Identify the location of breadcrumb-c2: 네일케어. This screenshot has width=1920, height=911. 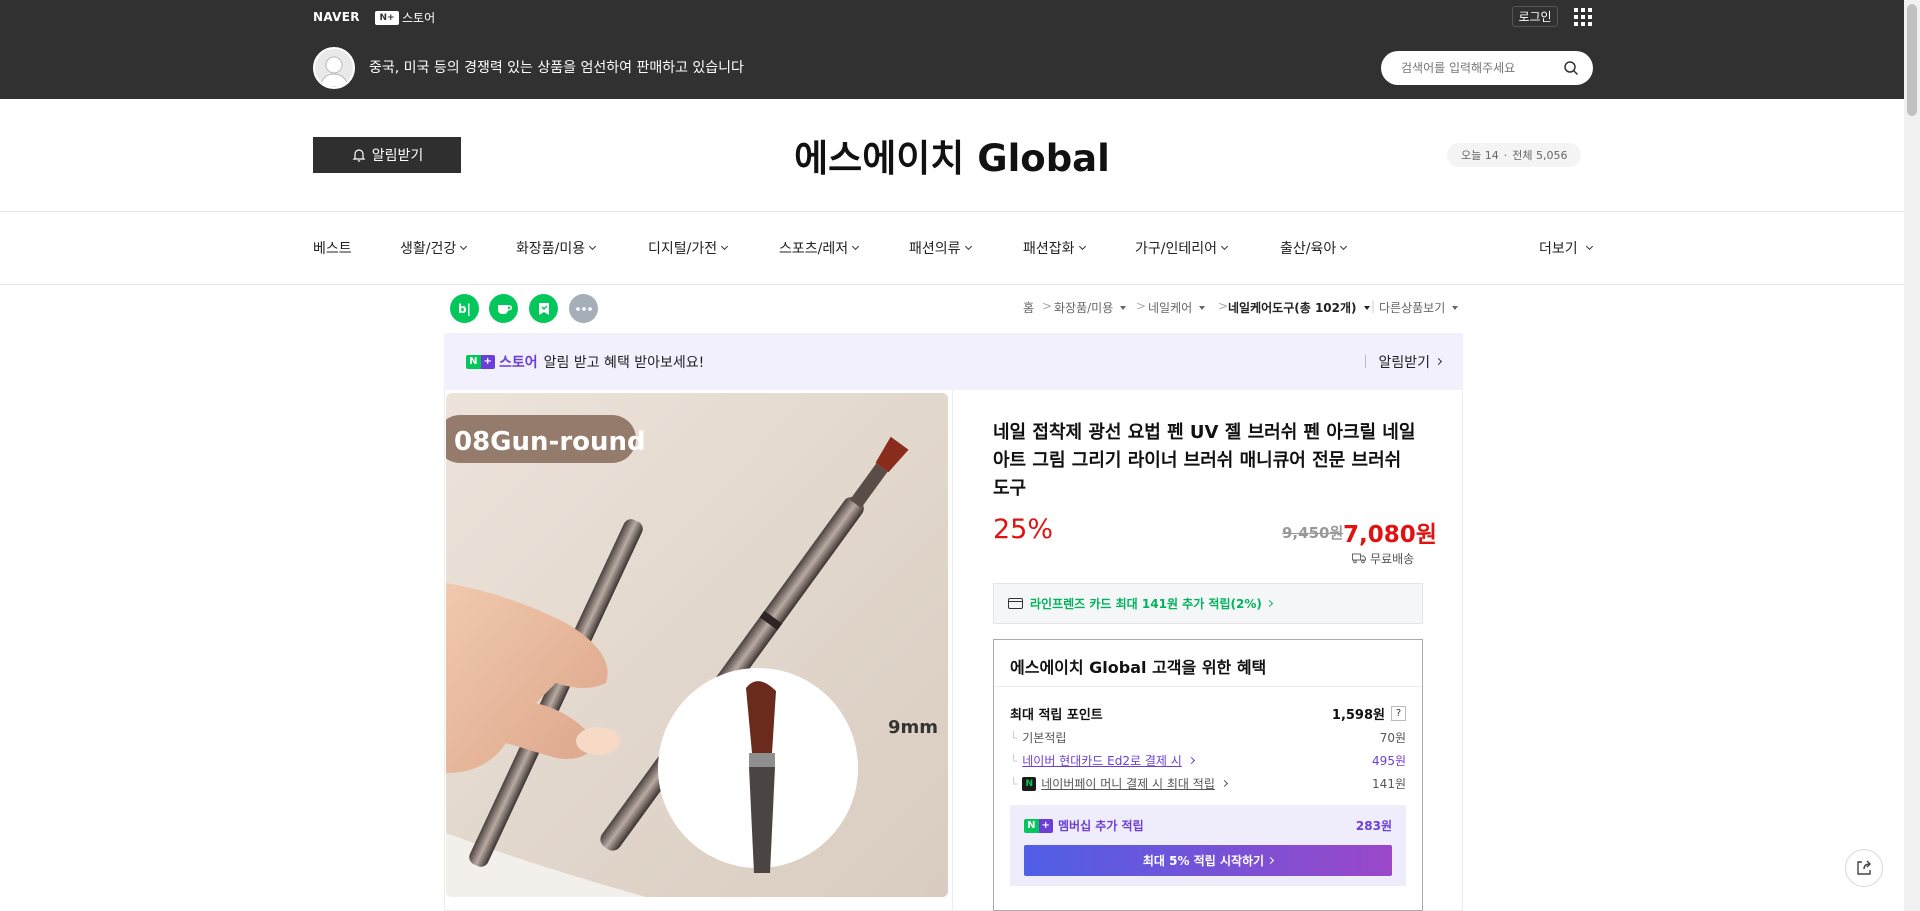
(1177, 307).